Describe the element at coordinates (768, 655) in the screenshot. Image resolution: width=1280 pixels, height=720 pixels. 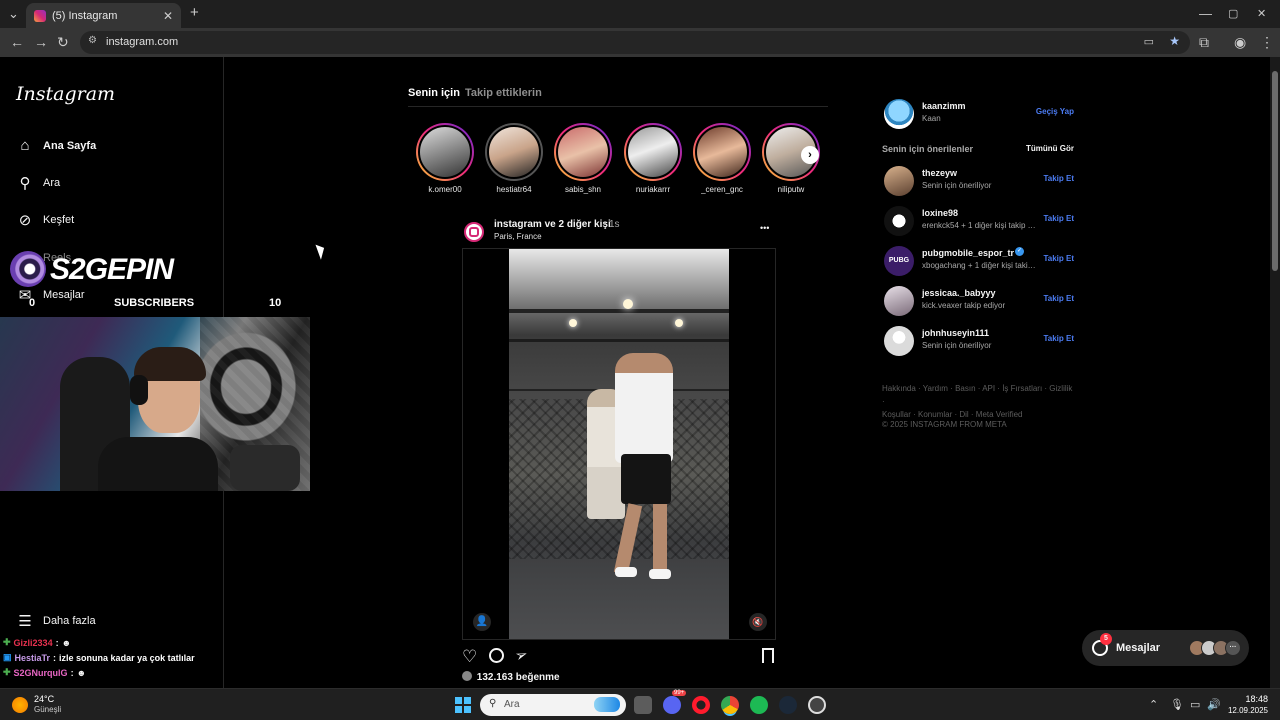
I see `save-bookmark-icon` at that location.